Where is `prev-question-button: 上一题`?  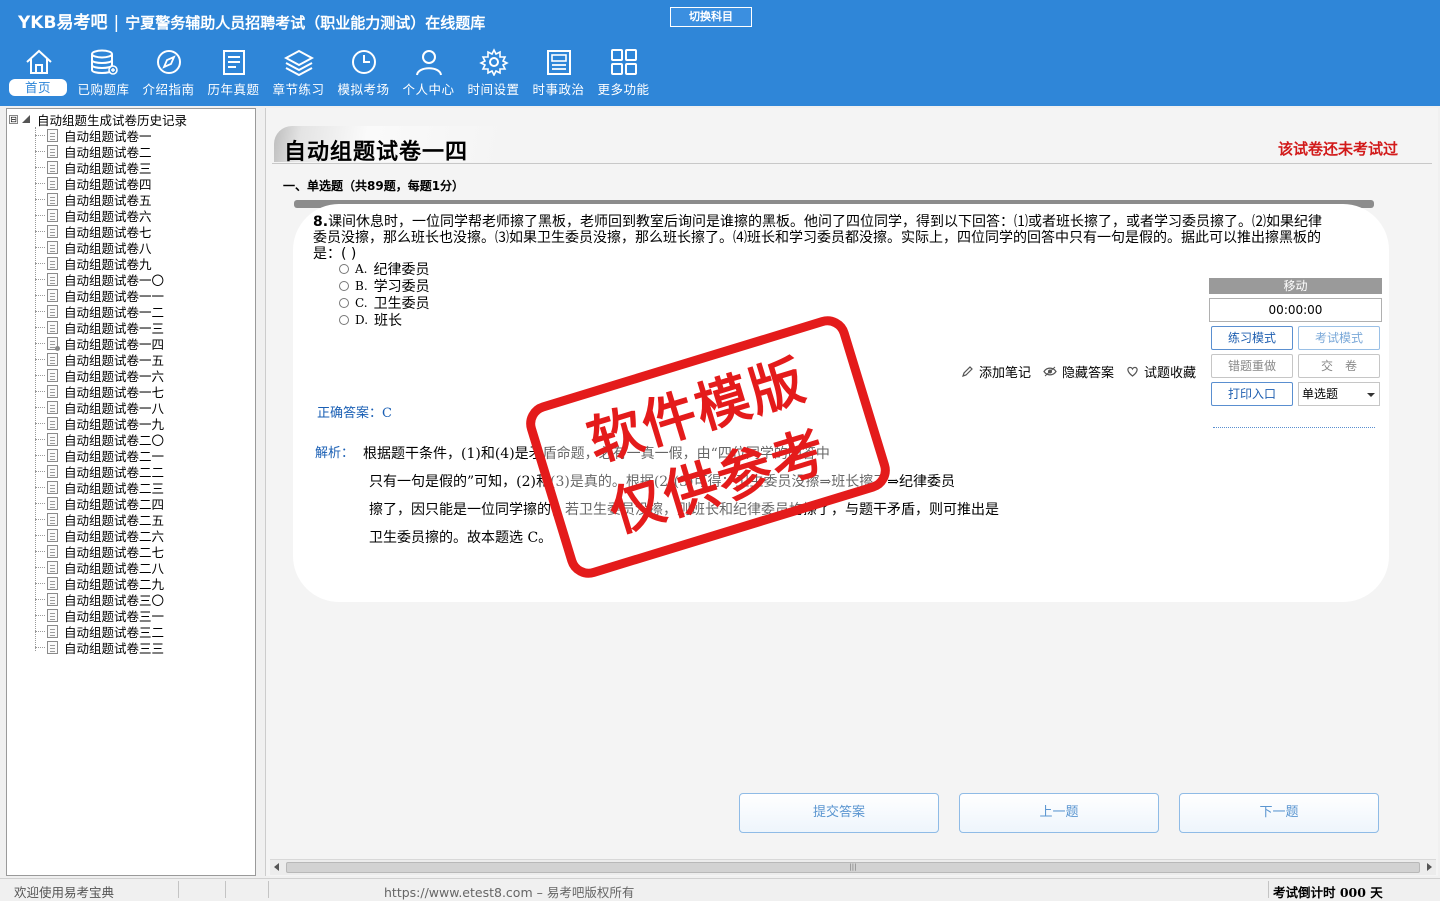
prev-question-button: 上一题 is located at coordinates (1059, 813).